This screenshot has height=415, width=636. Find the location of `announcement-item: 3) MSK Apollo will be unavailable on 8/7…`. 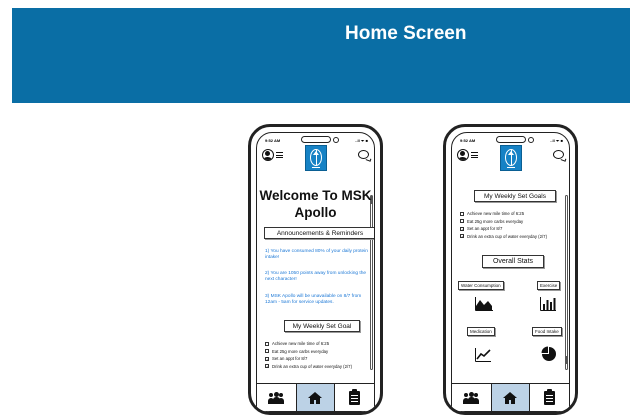

announcement-item: 3) MSK Apollo will be unavailable on 8/7… is located at coordinates (313, 299).